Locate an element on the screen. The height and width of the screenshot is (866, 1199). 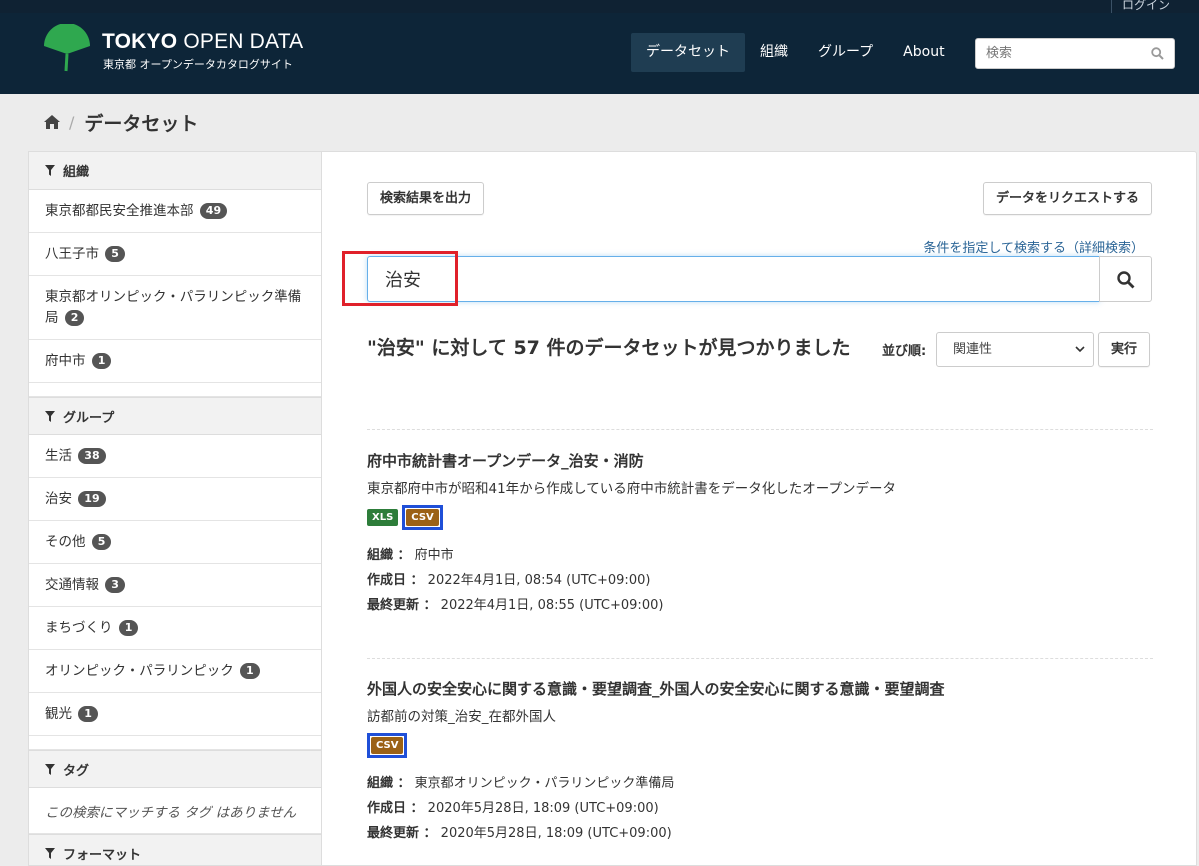
breadcrumb-current: データセット is located at coordinates (141, 122).